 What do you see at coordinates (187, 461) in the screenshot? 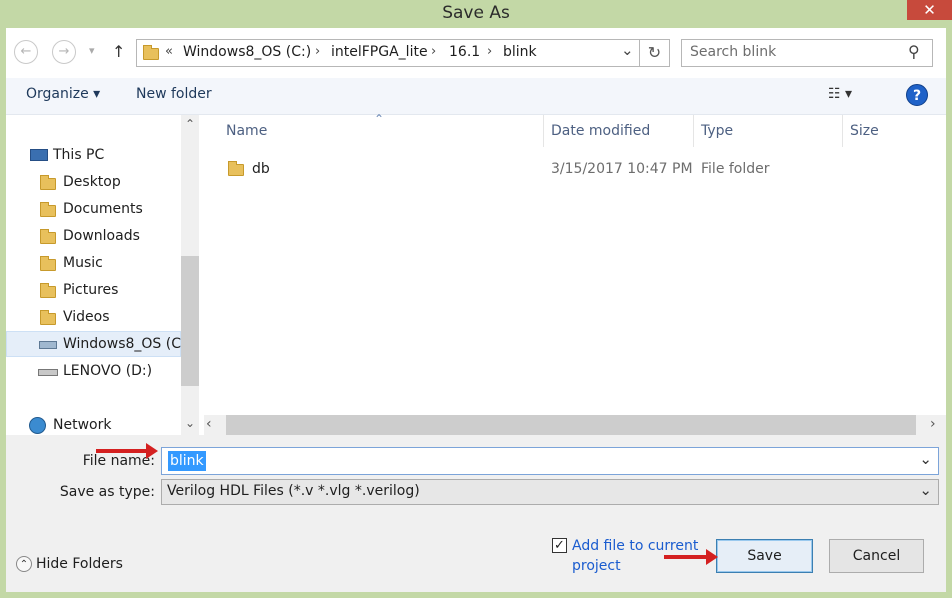
I see `file-name-input: blink` at bounding box center [187, 461].